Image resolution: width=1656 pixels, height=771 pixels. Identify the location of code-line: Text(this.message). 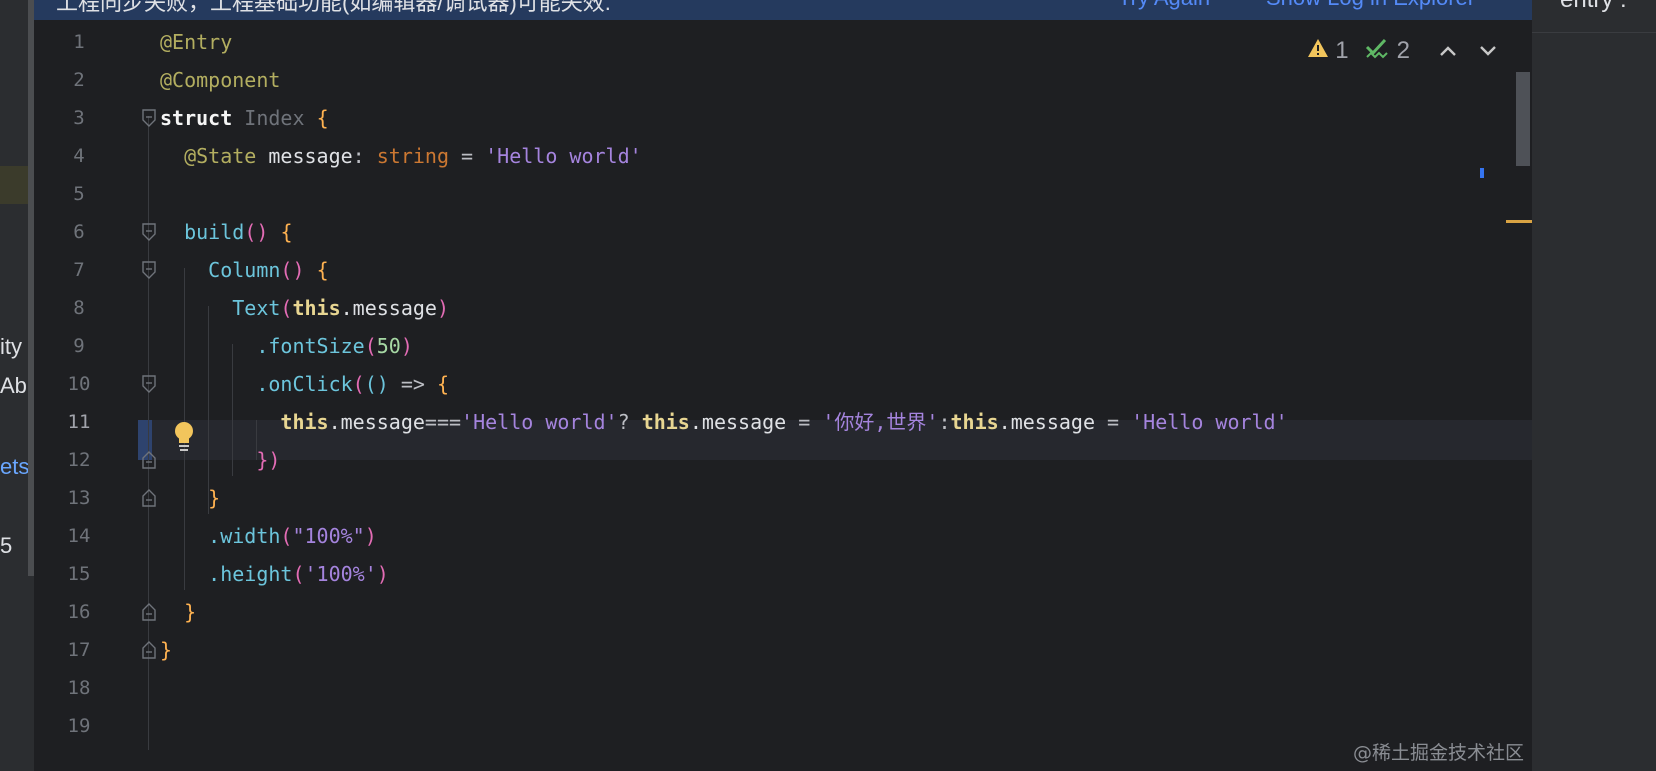
(304, 308).